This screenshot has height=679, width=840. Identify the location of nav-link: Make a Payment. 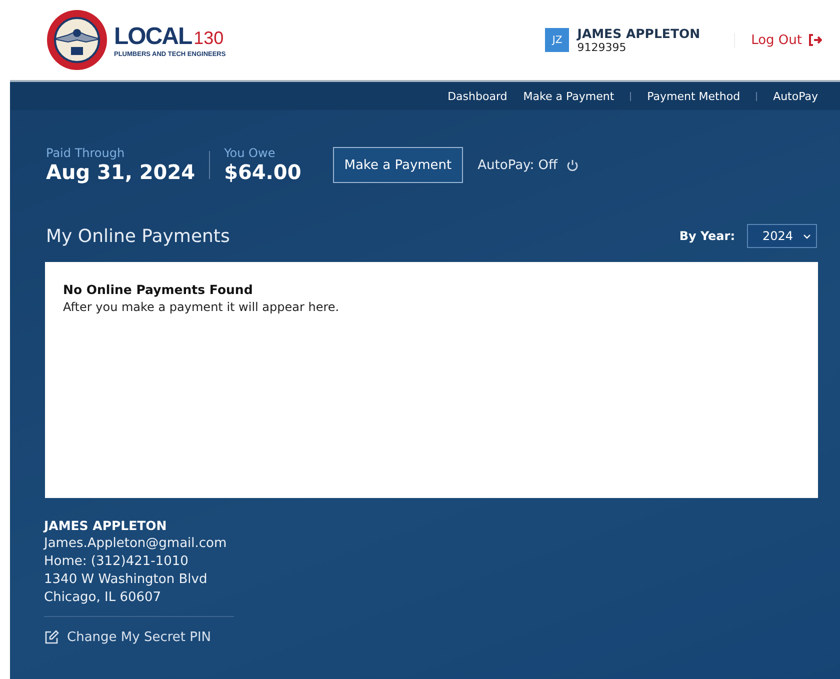
(568, 96).